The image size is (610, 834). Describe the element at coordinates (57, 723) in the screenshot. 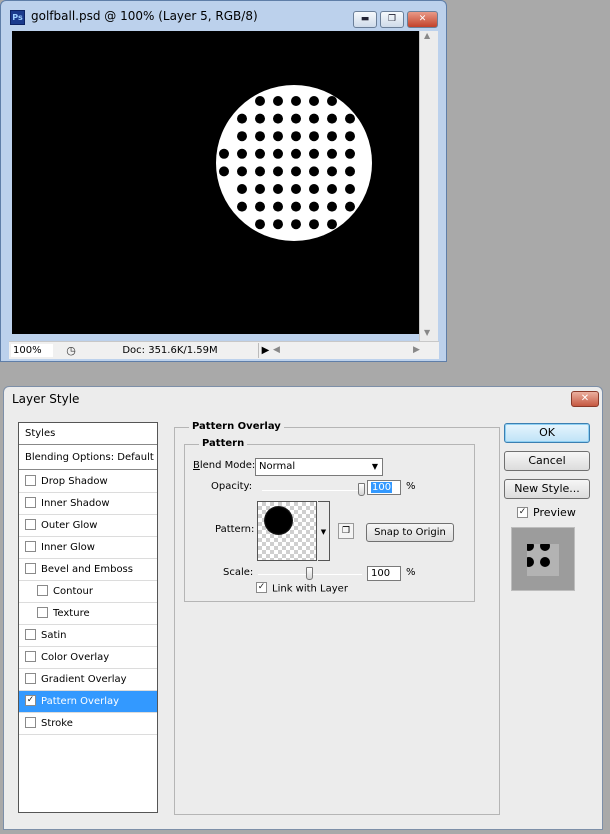

I see `style-item-label: Stroke` at that location.